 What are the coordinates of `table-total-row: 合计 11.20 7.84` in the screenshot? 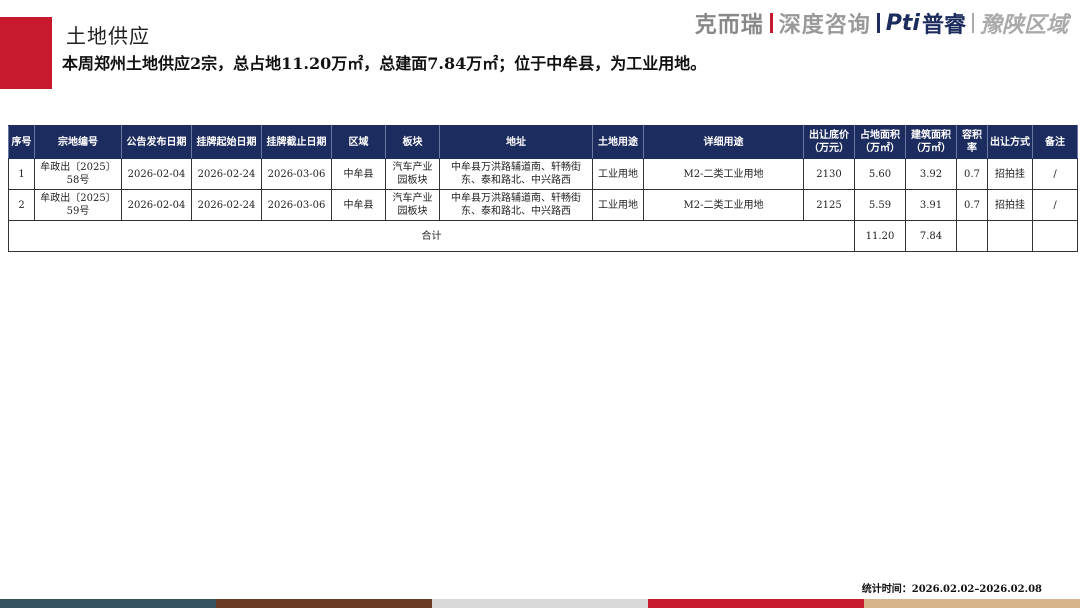 It's located at (543, 236).